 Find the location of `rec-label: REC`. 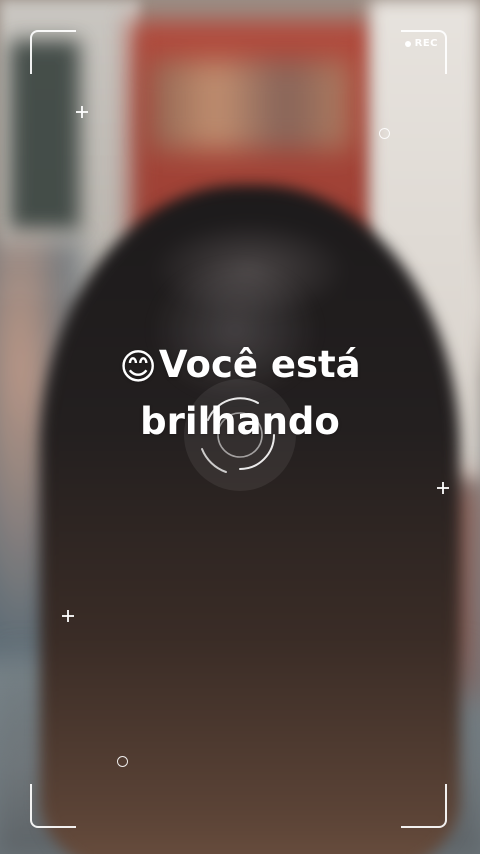

rec-label: REC is located at coordinates (426, 43).